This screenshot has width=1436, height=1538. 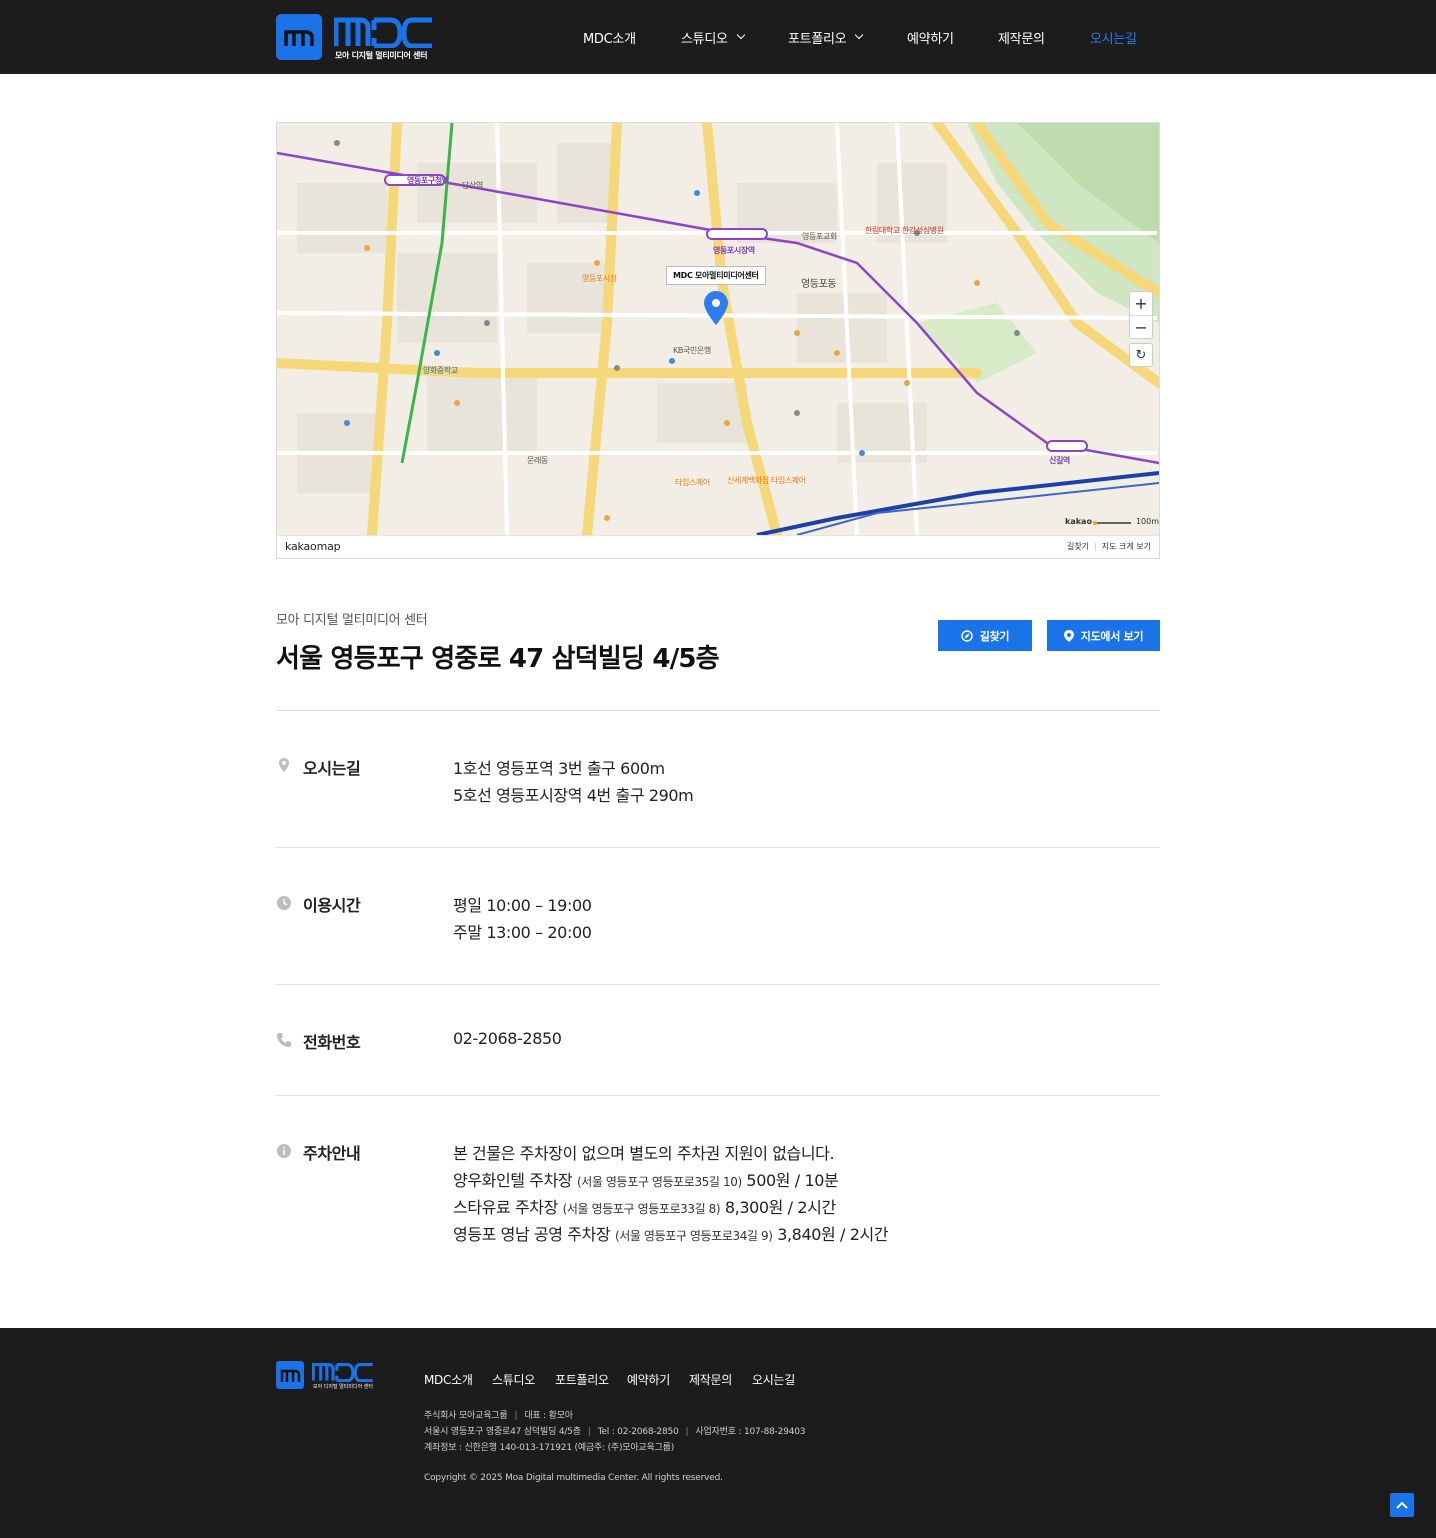 I want to click on map-place-label: 타임스퀘어, so click(x=692, y=482).